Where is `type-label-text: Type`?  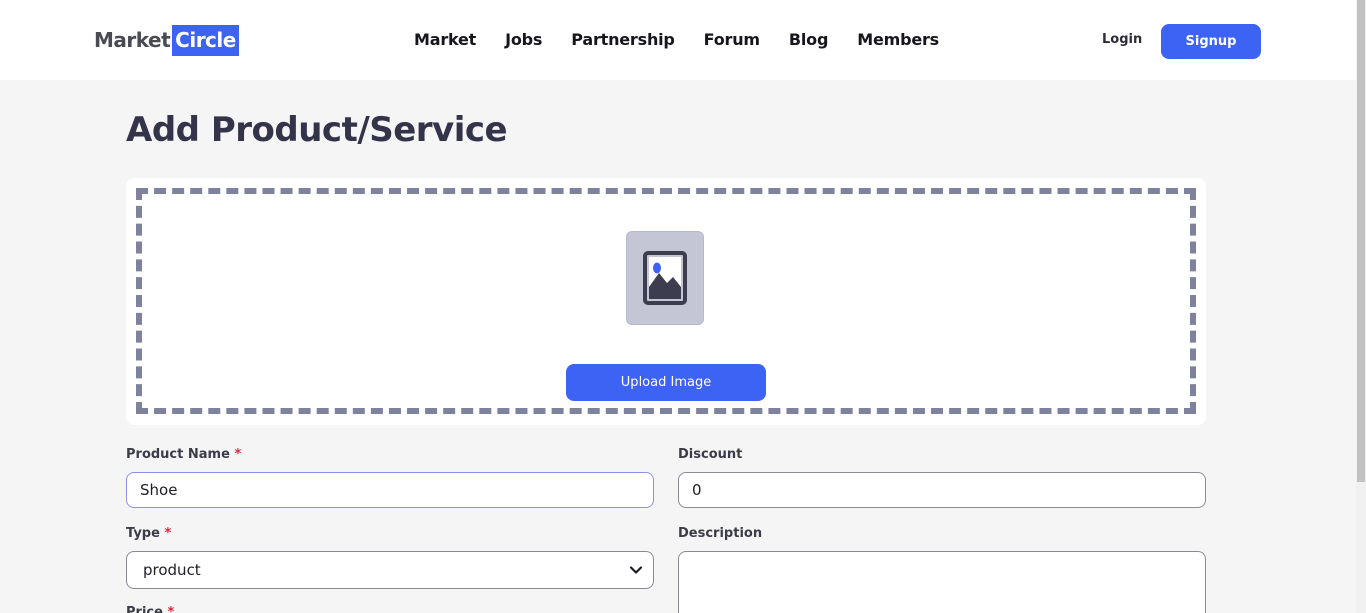
type-label-text: Type is located at coordinates (143, 533).